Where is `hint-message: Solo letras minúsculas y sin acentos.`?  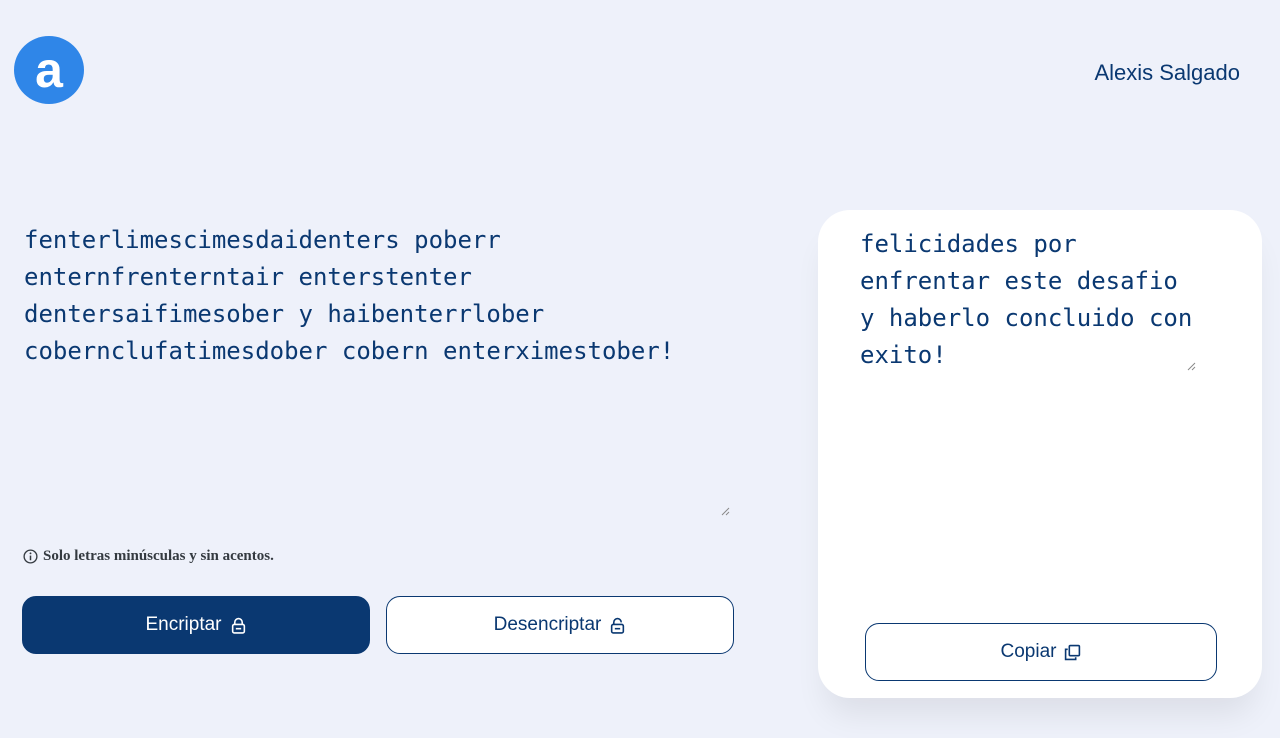 hint-message: Solo letras minúsculas y sin acentos. is located at coordinates (148, 556).